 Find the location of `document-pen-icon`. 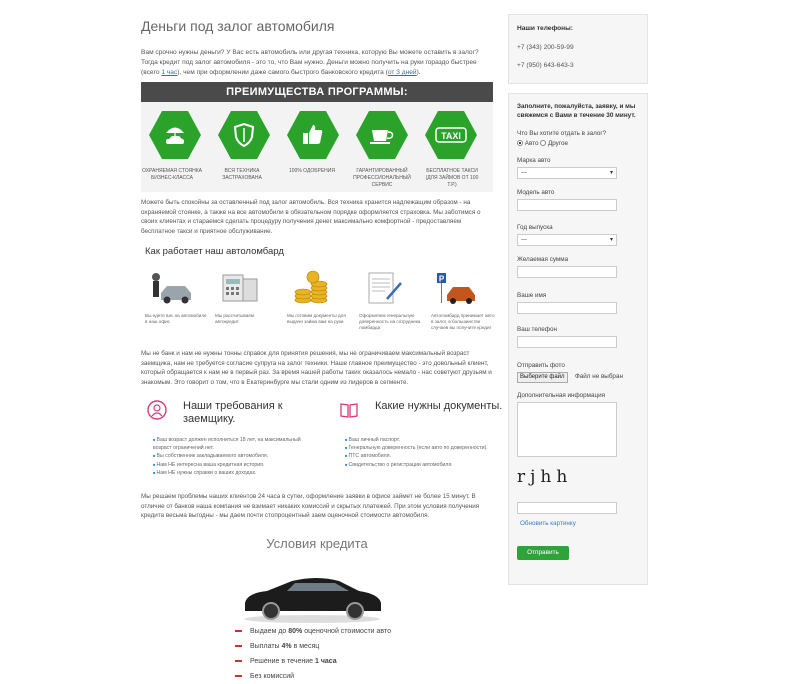

document-pen-icon is located at coordinates (384, 288).